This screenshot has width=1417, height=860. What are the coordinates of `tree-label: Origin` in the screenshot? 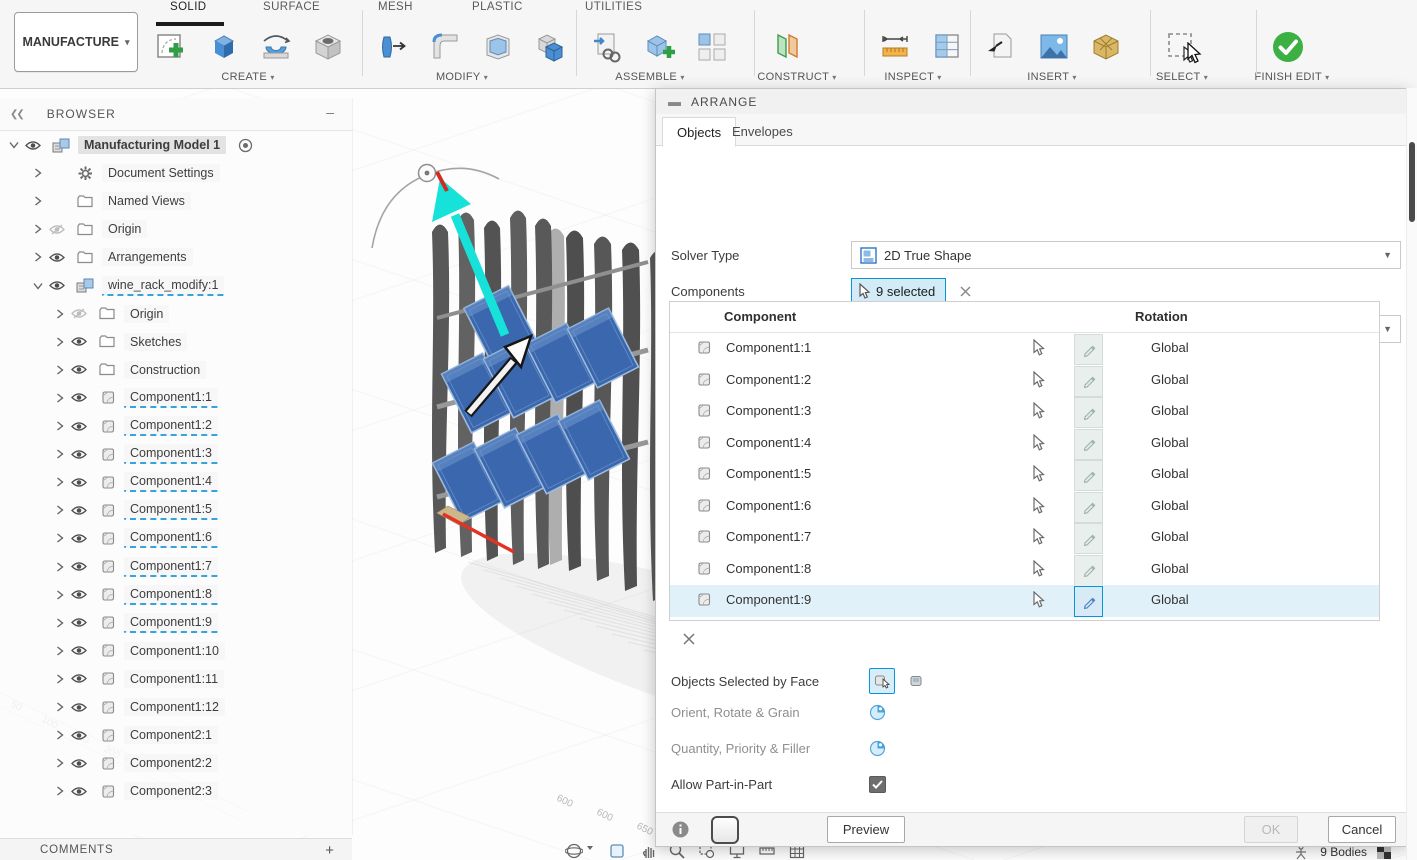 It's located at (147, 313).